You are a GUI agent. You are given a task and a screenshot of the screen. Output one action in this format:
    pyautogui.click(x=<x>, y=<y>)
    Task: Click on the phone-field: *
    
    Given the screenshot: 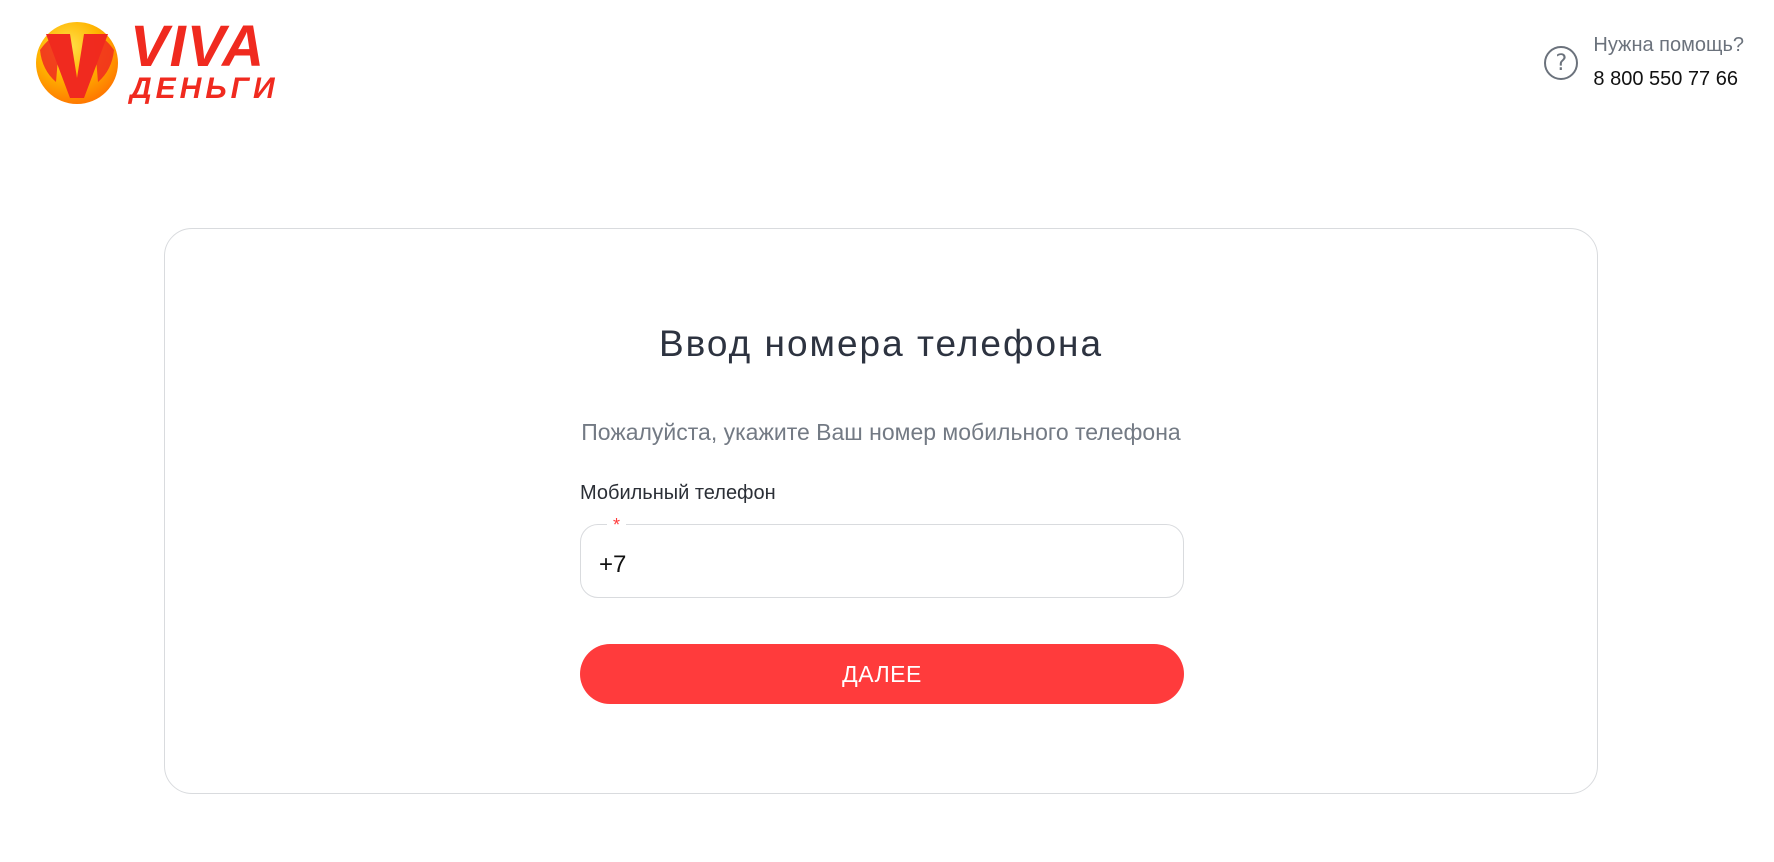 What is the action you would take?
    pyautogui.click(x=882, y=558)
    